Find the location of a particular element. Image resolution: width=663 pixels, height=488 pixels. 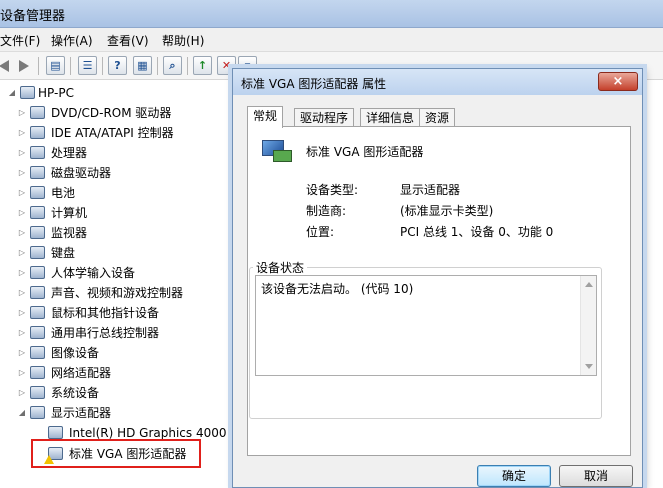

console-tree-icon: ▤ is located at coordinates (55, 65).